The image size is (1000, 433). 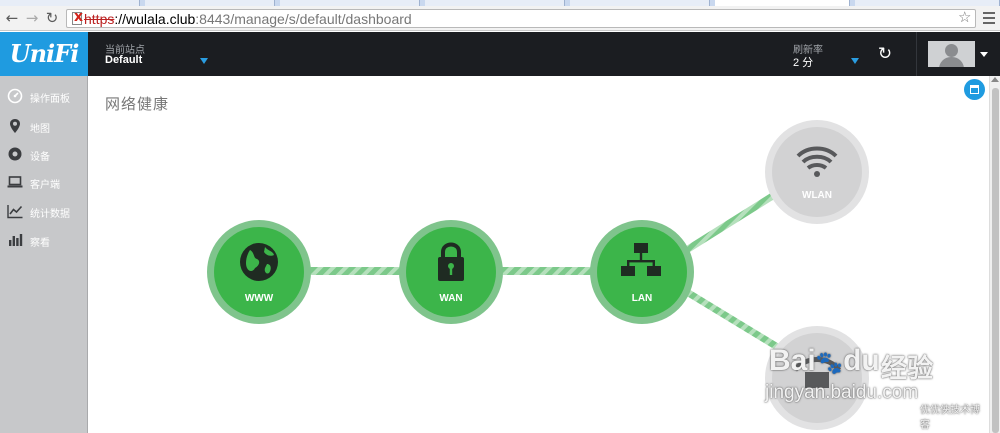 I want to click on sidebar-item-insights: 察看, so click(x=44, y=240).